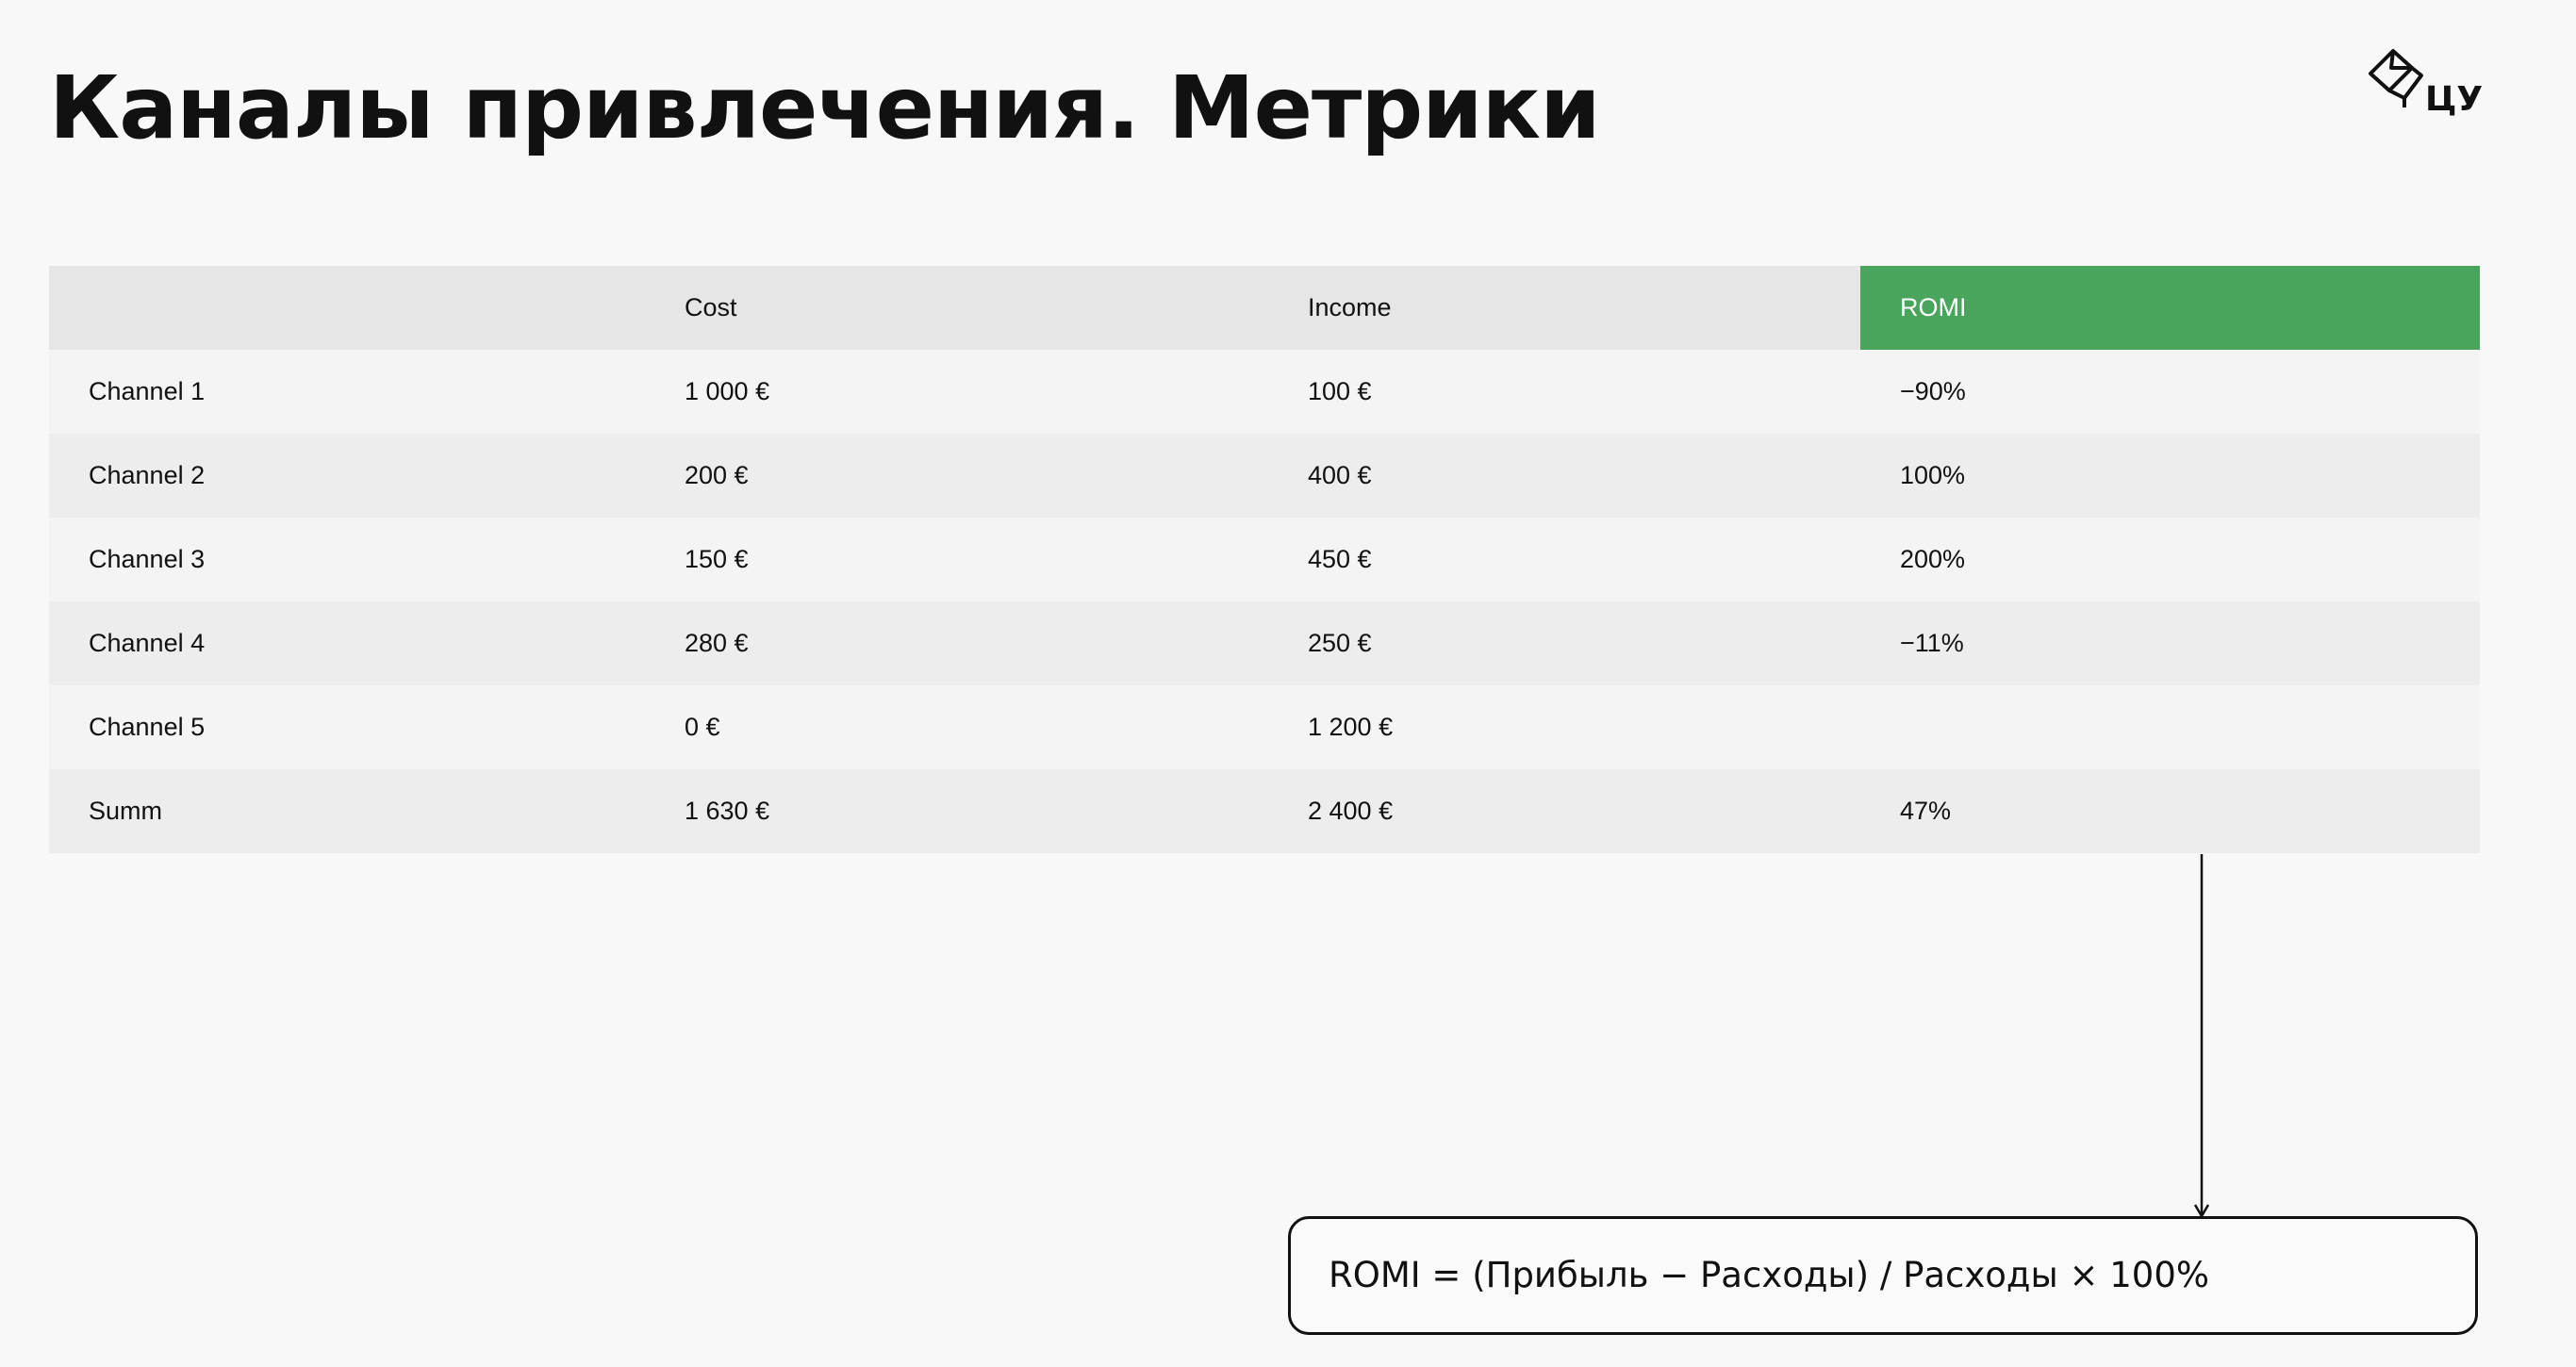  I want to click on header-income: Income, so click(1350, 307).